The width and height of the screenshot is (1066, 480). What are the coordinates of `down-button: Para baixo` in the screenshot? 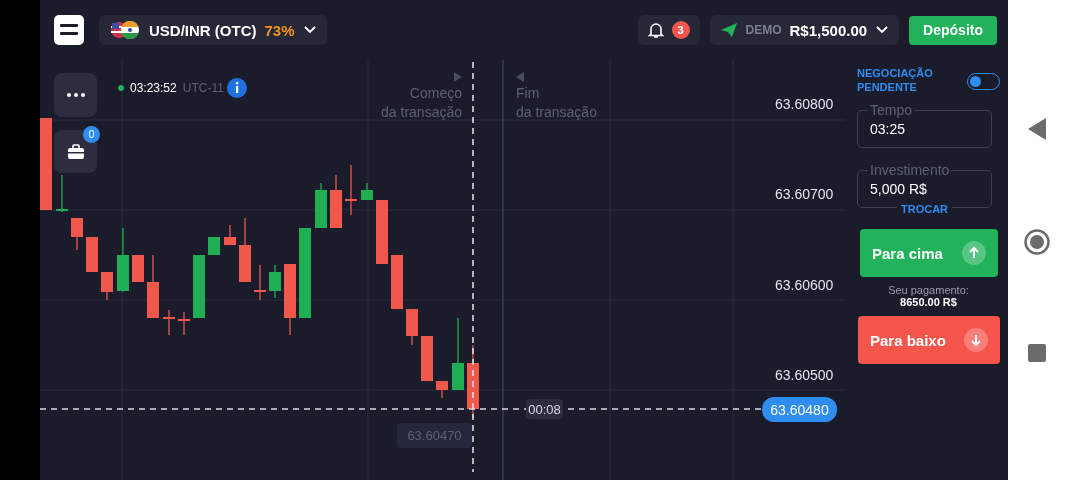 It's located at (929, 340).